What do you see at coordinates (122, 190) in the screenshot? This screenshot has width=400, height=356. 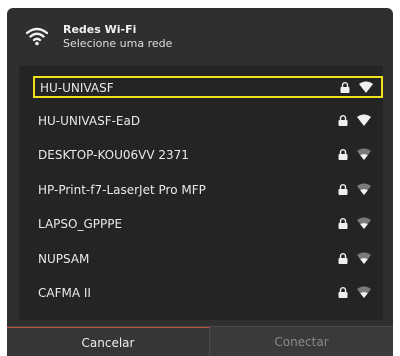 I see `network-name: HP-Print-f7-LaserJet Pro MFP` at bounding box center [122, 190].